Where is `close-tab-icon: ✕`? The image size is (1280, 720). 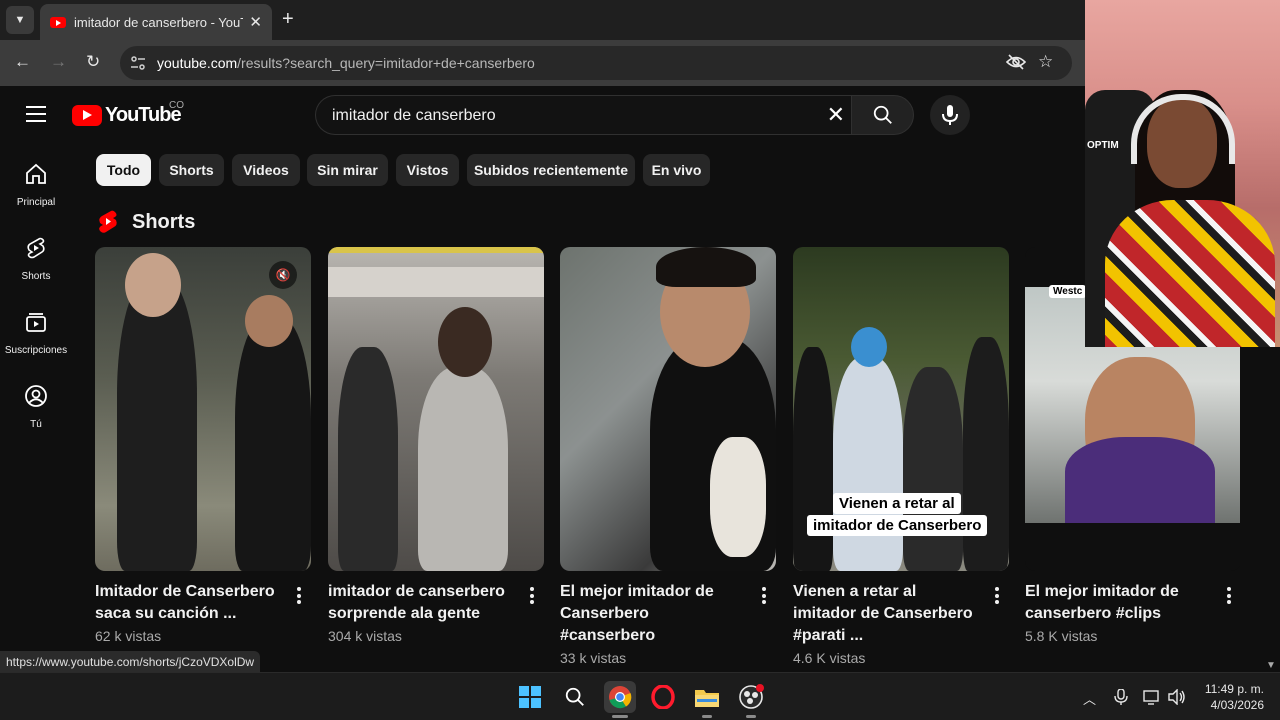
close-tab-icon: ✕ is located at coordinates (255, 22).